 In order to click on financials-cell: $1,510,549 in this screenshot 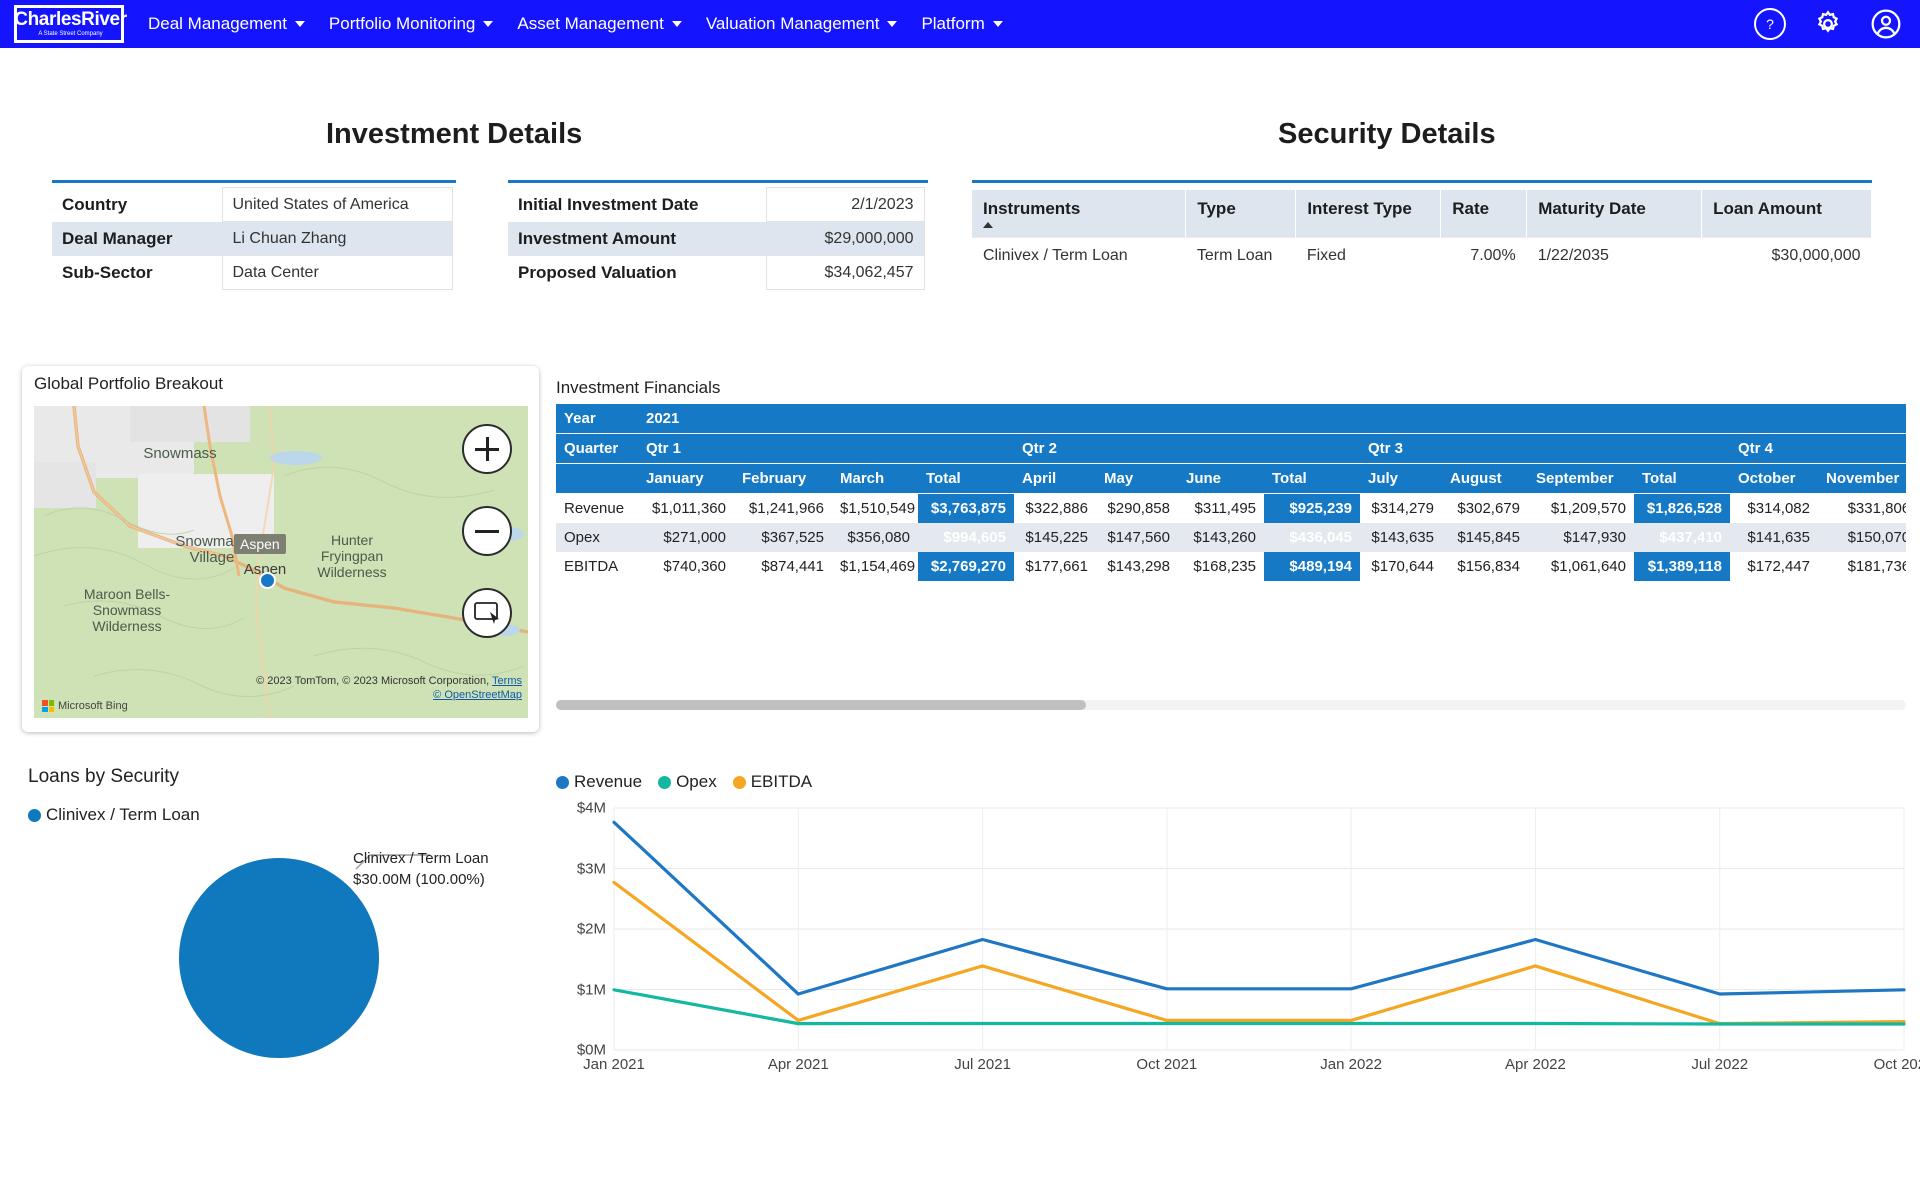, I will do `click(878, 508)`.